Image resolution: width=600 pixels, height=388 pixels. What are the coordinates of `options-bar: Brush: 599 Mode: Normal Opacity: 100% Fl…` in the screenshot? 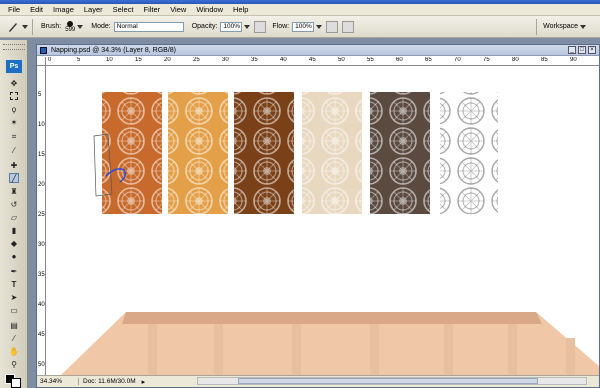 It's located at (300, 27).